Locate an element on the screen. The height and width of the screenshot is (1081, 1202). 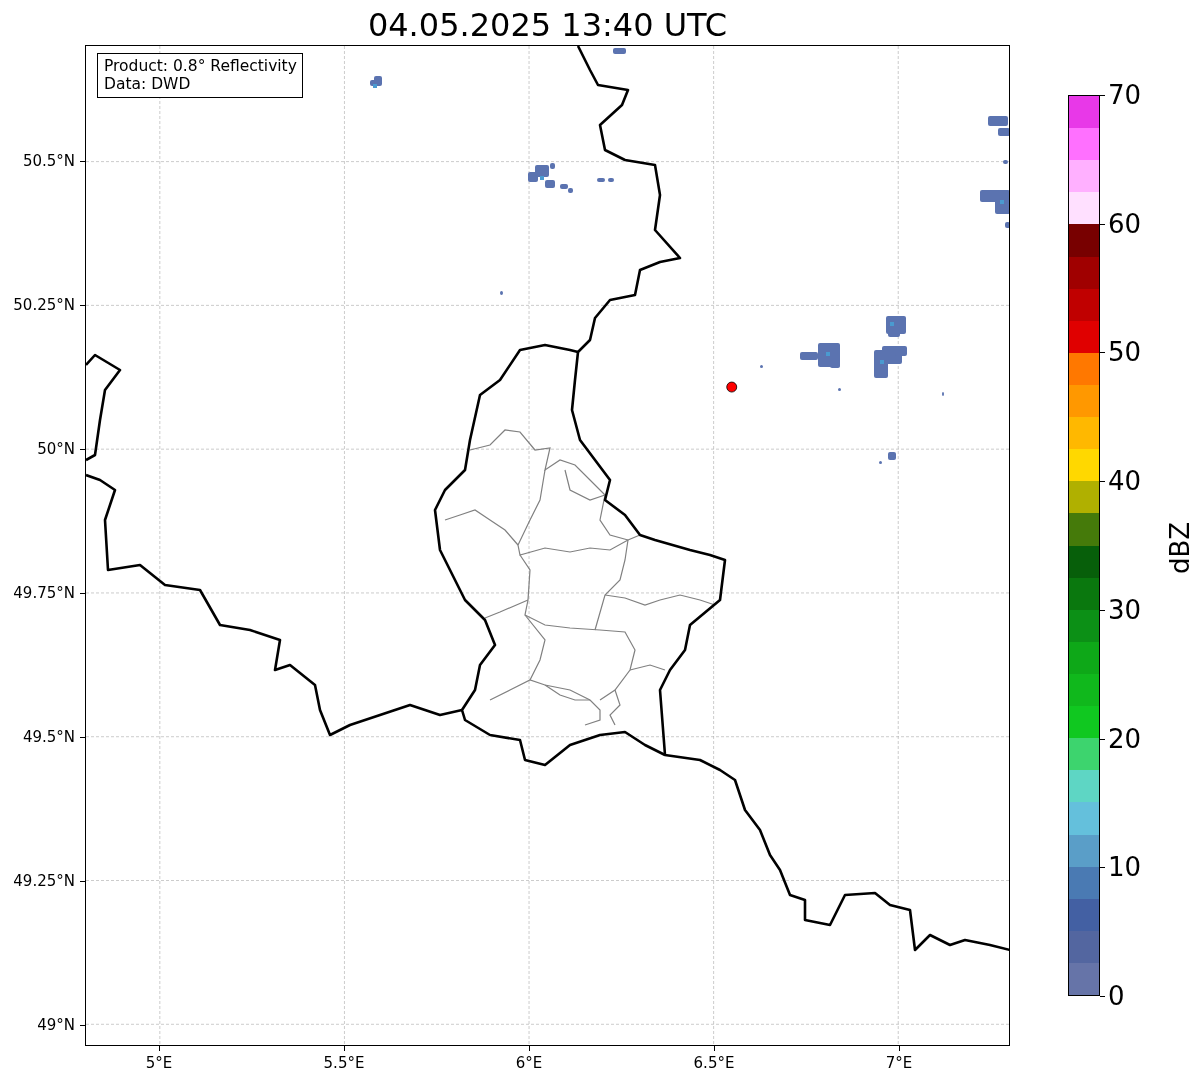
colorbar-tick-label: 50 is located at coordinates (1125, 352).